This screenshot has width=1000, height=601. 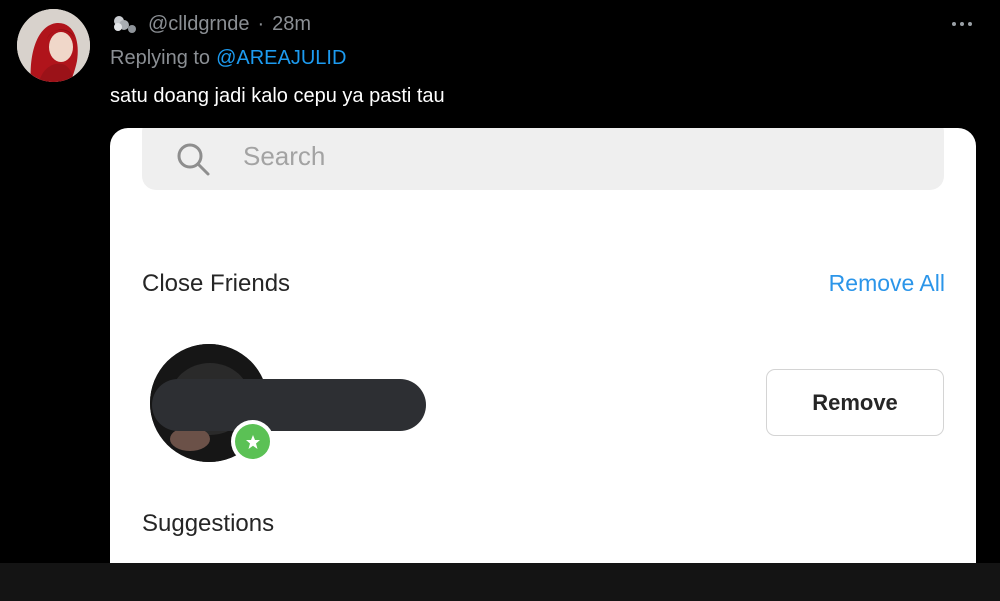 I want to click on author-handle: @clldgrnde, so click(x=198, y=24).